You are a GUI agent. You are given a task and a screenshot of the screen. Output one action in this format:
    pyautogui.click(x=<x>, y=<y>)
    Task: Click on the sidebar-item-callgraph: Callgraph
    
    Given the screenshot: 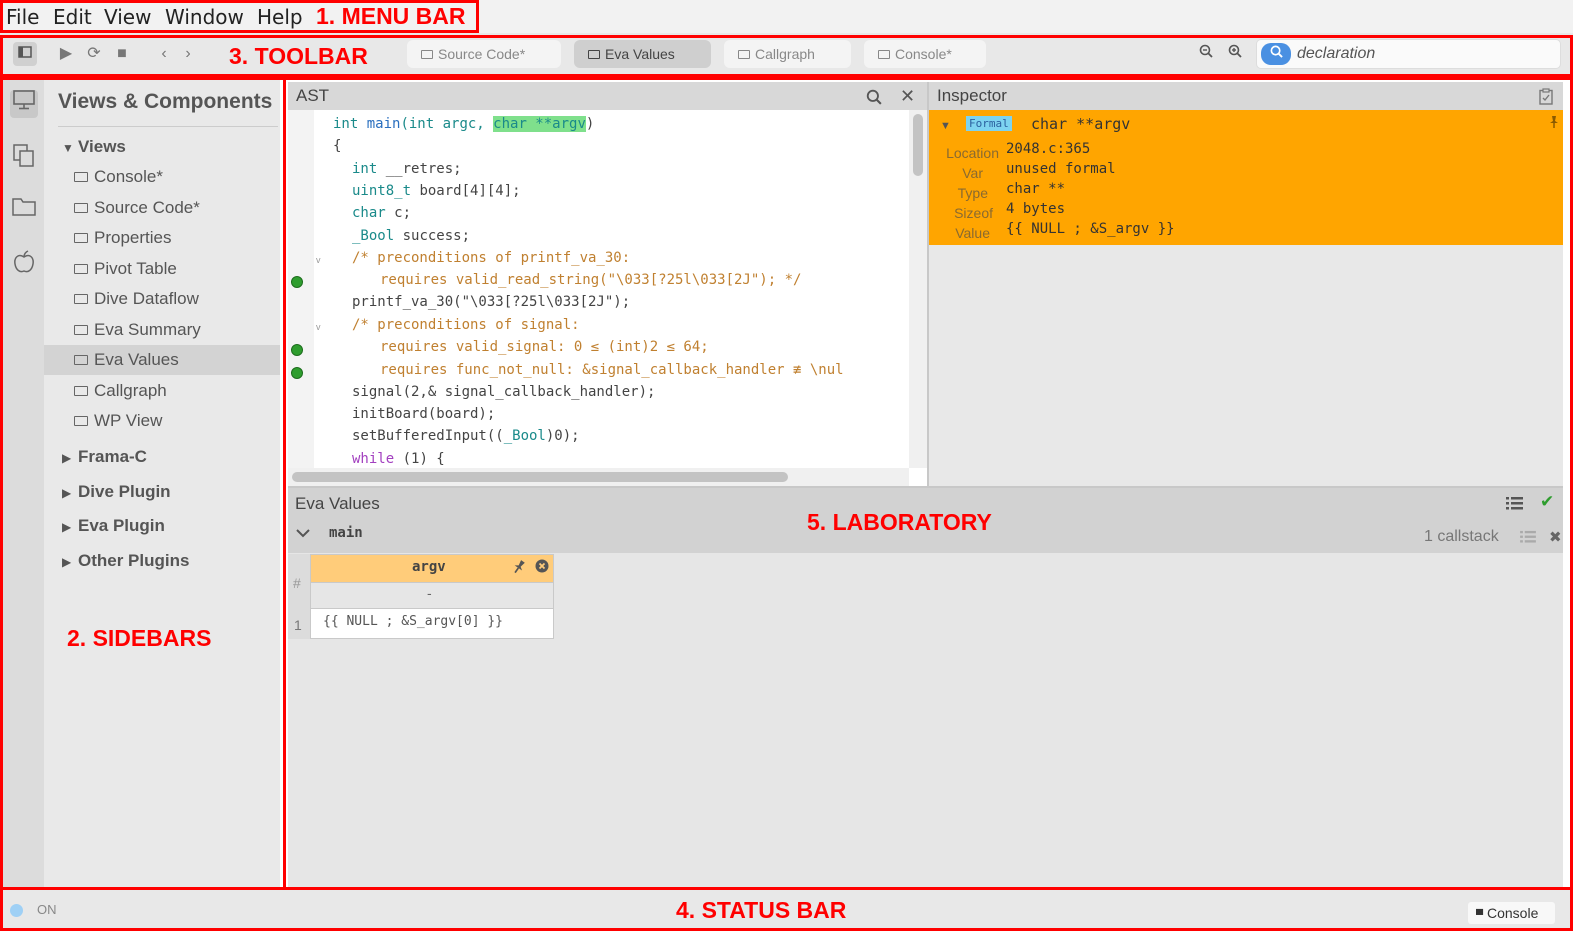 What is the action you would take?
    pyautogui.click(x=162, y=391)
    